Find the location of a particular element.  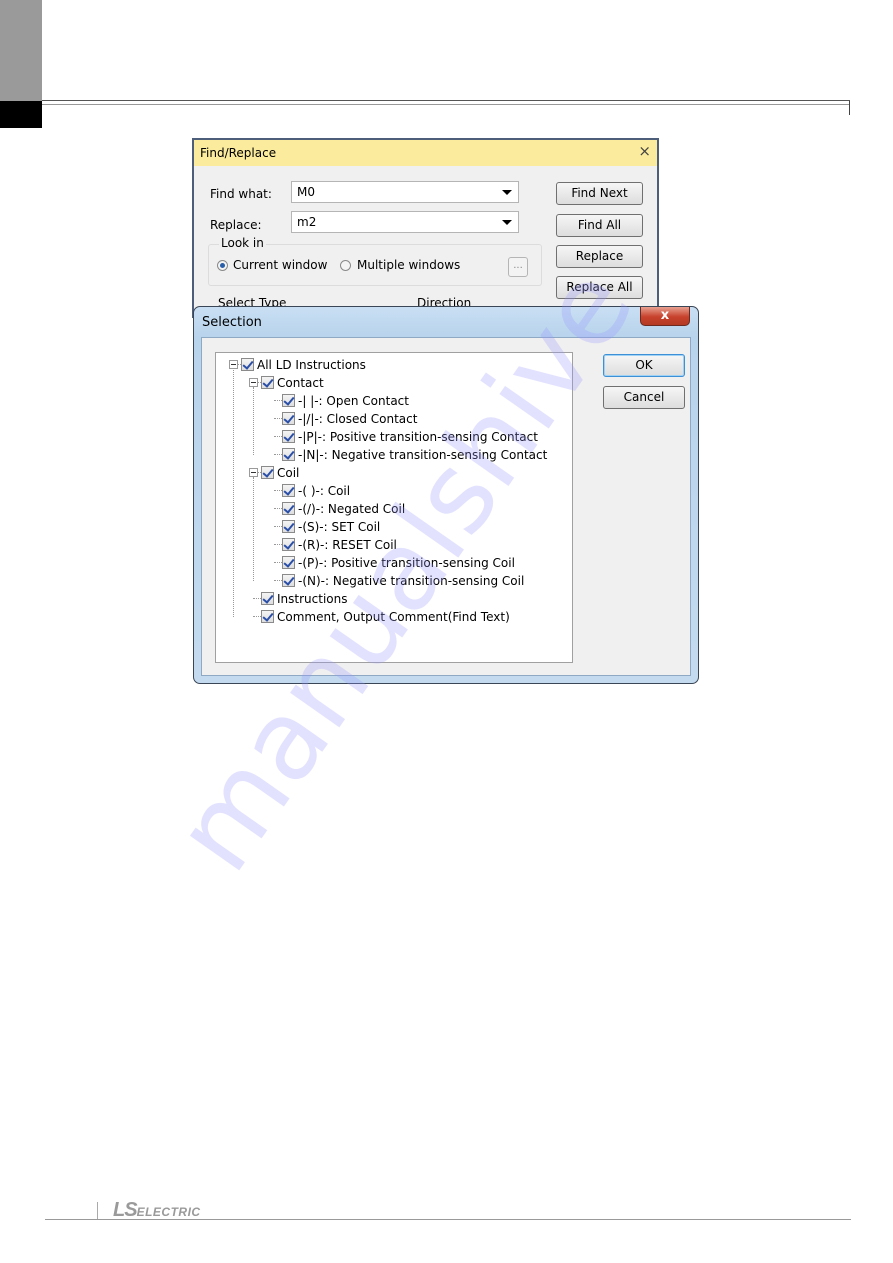

find-next-button: Find Next is located at coordinates (599, 193).